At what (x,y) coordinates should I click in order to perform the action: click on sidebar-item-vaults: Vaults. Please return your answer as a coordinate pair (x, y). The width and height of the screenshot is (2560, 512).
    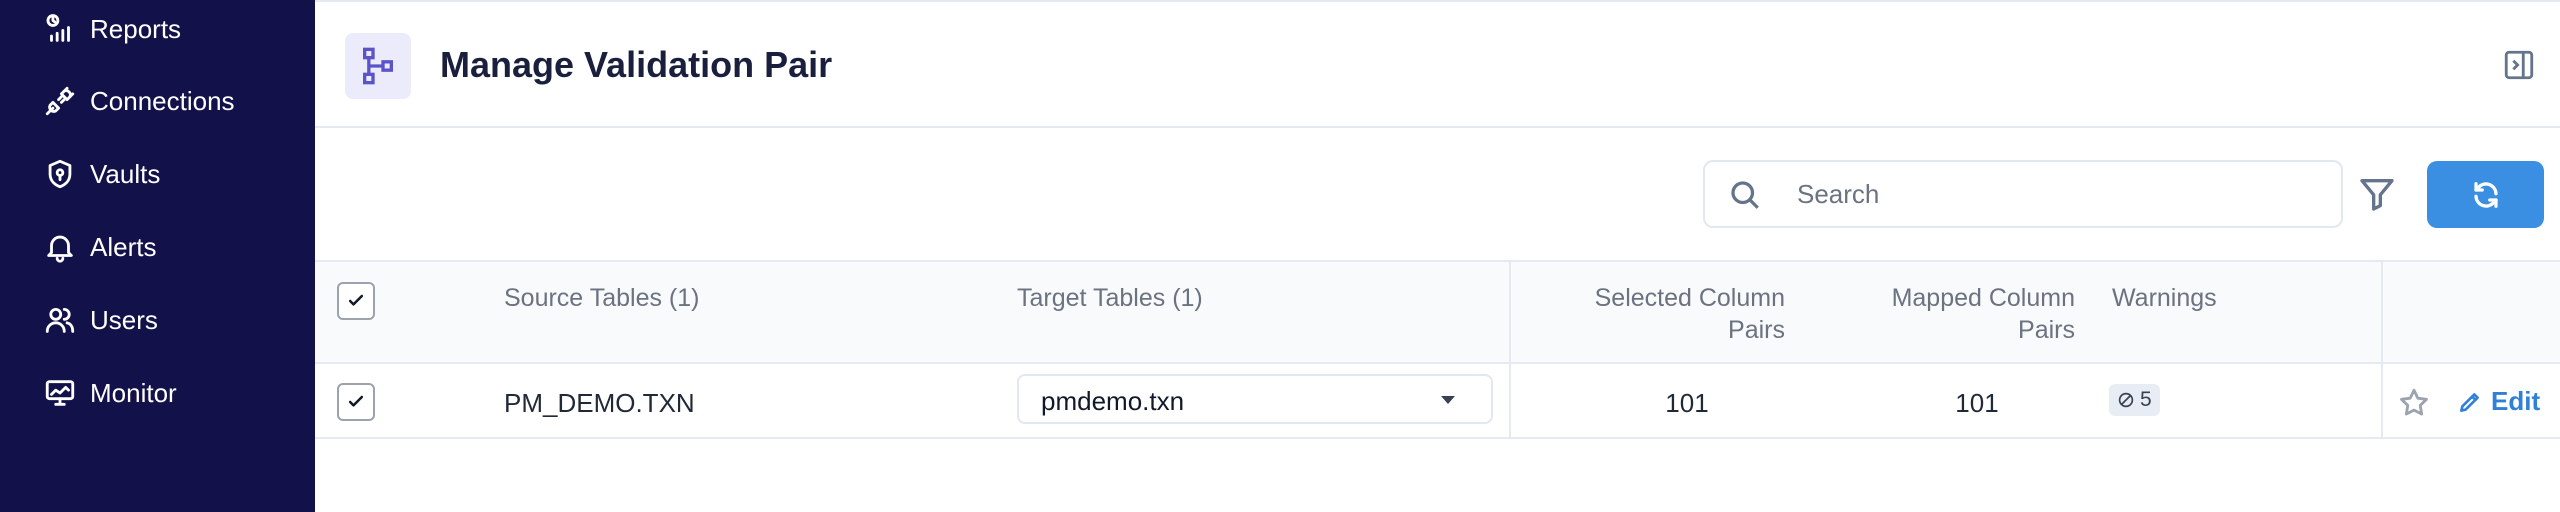
    Looking at the image, I should click on (100, 174).